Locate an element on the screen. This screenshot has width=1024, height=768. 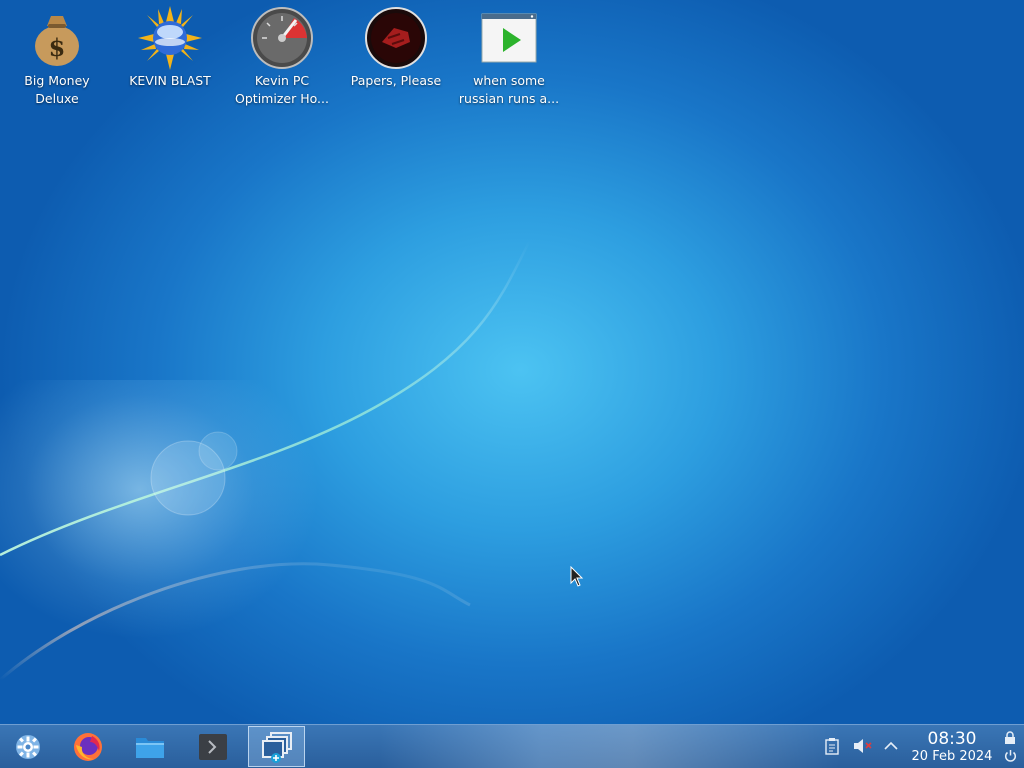
sun-orb-icon is located at coordinates (170, 38).